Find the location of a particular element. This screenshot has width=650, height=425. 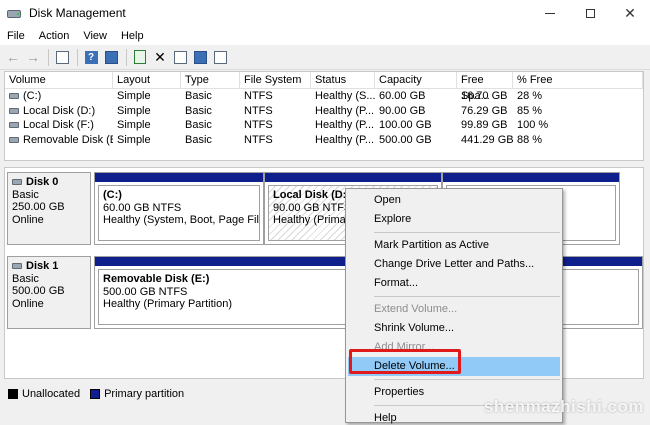

forward-arrow-icon: → is located at coordinates (33, 57).